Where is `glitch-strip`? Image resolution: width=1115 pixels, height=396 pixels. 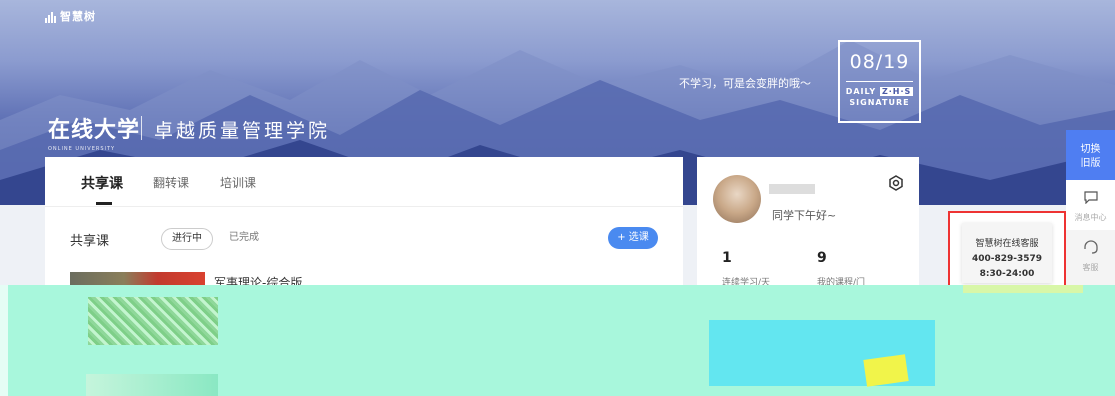
glitch-strip is located at coordinates (4, 340).